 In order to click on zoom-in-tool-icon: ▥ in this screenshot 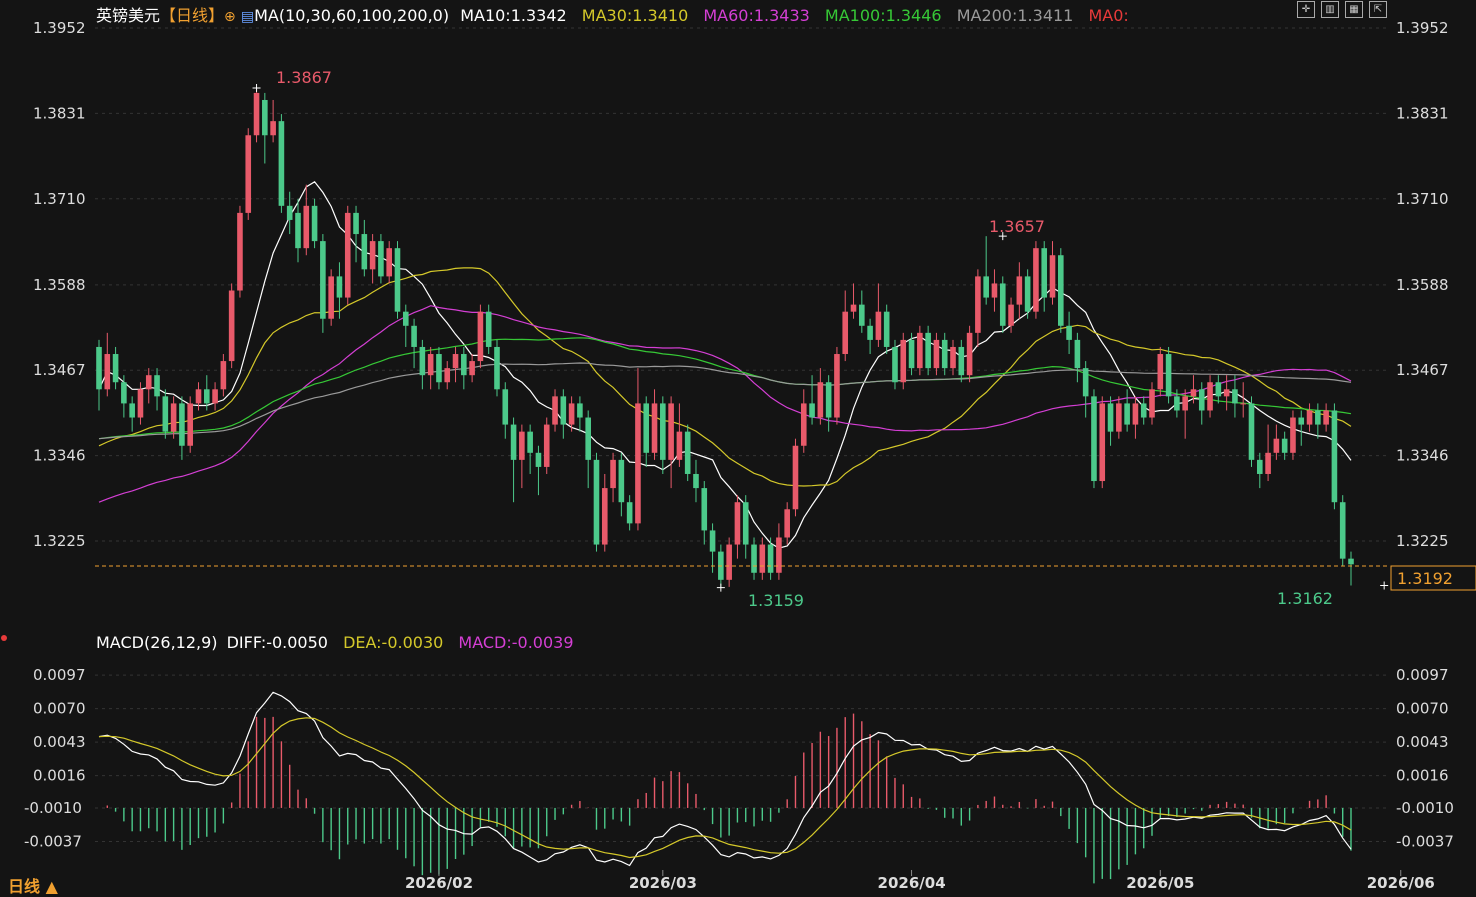, I will do `click(1330, 9)`.